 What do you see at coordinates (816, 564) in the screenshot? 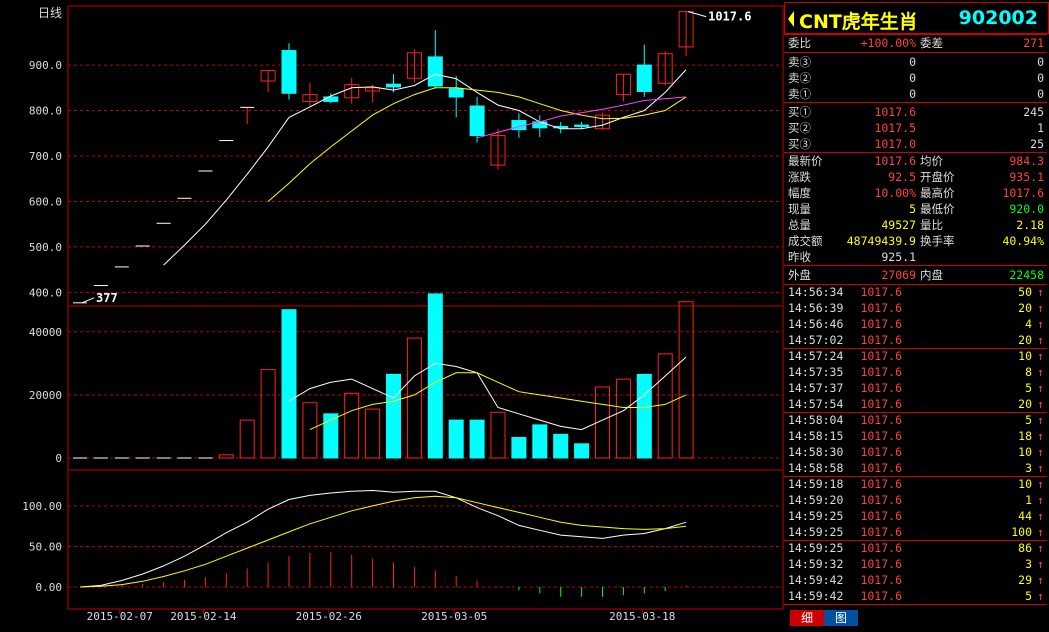
I see `tick-time: 14:59:32` at bounding box center [816, 564].